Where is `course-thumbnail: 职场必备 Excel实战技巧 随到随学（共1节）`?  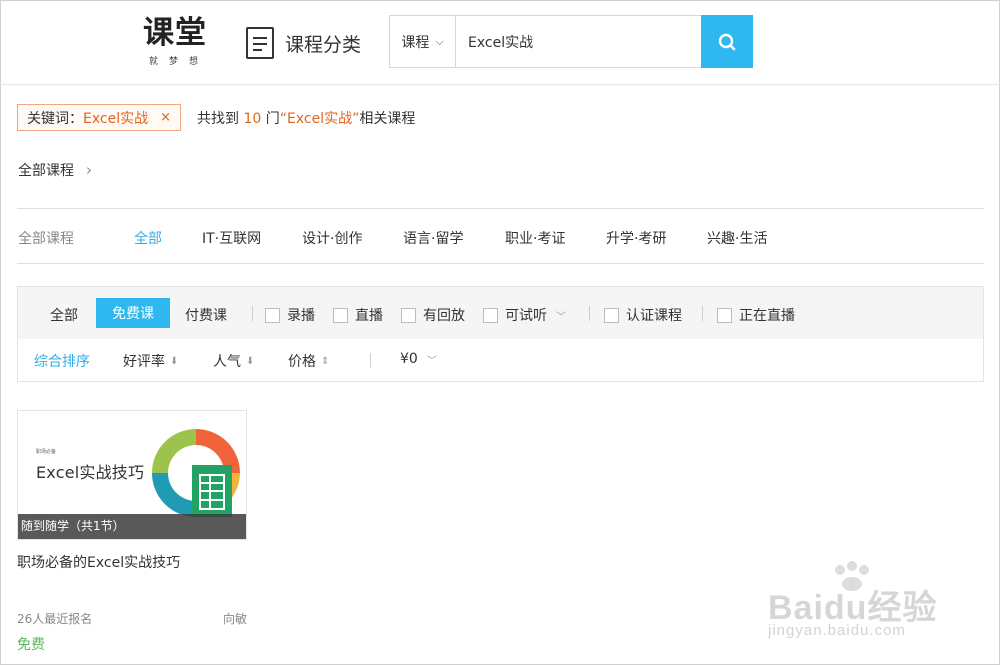 course-thumbnail: 职场必备 Excel实战技巧 随到随学（共1节） is located at coordinates (132, 475).